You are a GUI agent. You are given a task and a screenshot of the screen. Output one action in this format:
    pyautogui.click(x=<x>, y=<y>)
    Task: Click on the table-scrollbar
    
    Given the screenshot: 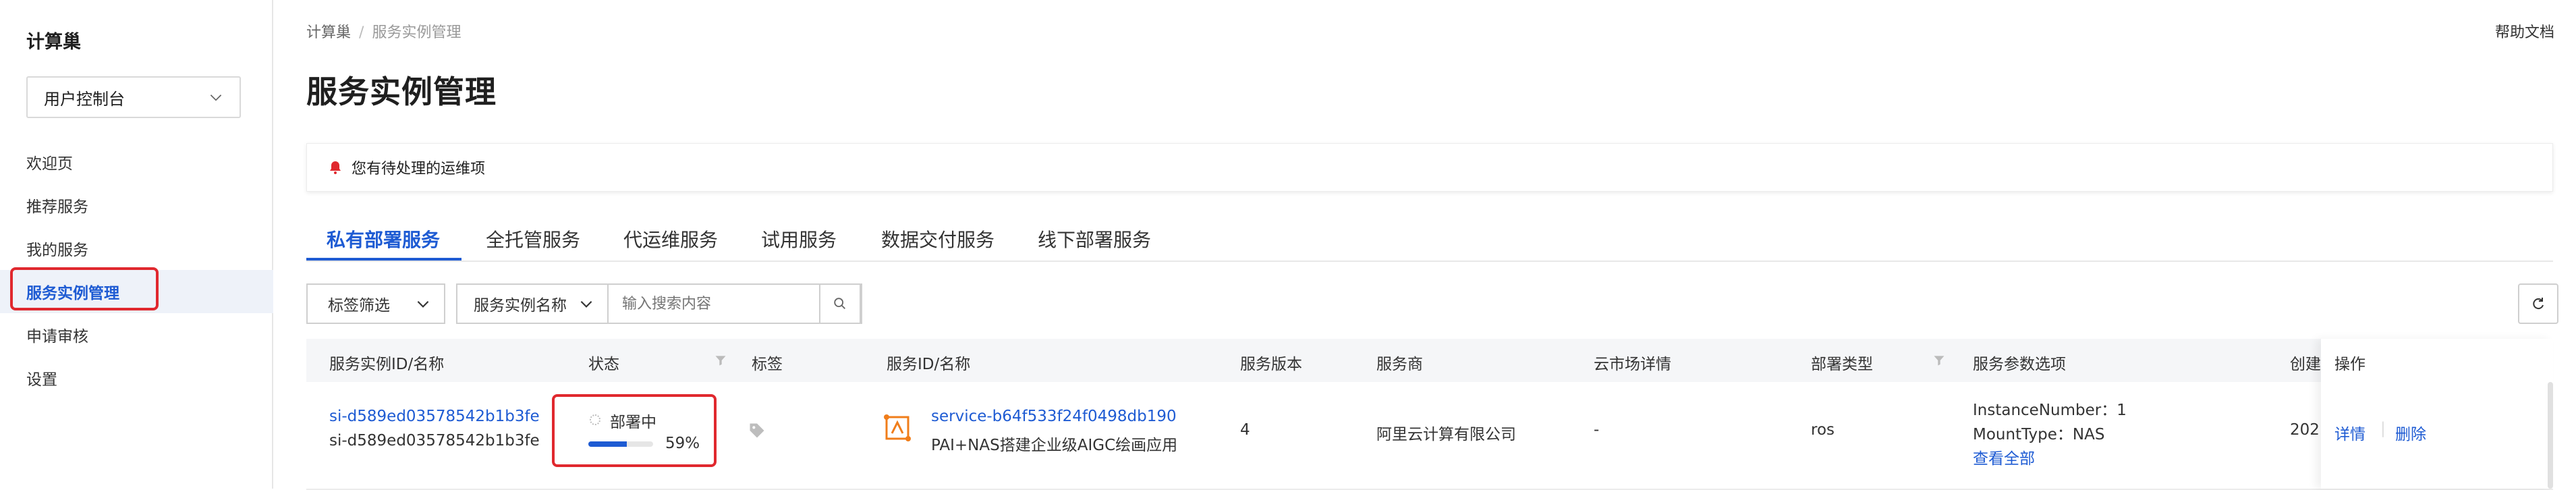 What is the action you would take?
    pyautogui.click(x=2550, y=436)
    